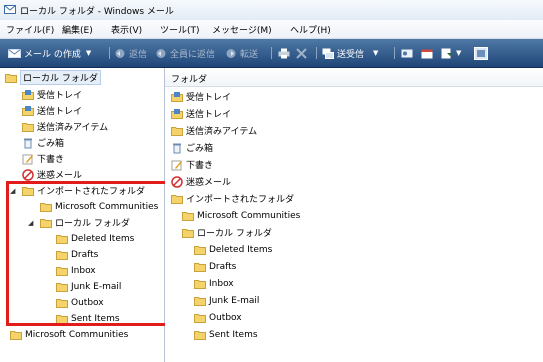 The width and height of the screenshot is (543, 362). Describe the element at coordinates (227, 232) in the screenshot. I see `list-item-local-folder: ローカル フォルダ` at that location.